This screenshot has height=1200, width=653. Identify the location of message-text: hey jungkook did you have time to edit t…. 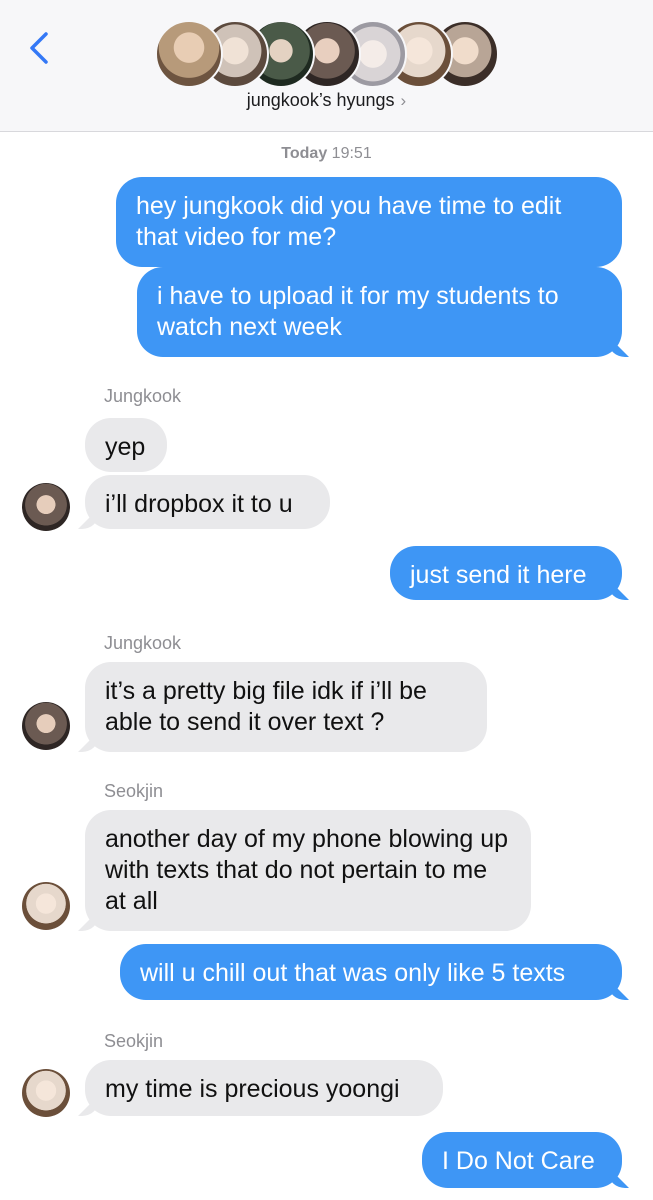
(349, 221).